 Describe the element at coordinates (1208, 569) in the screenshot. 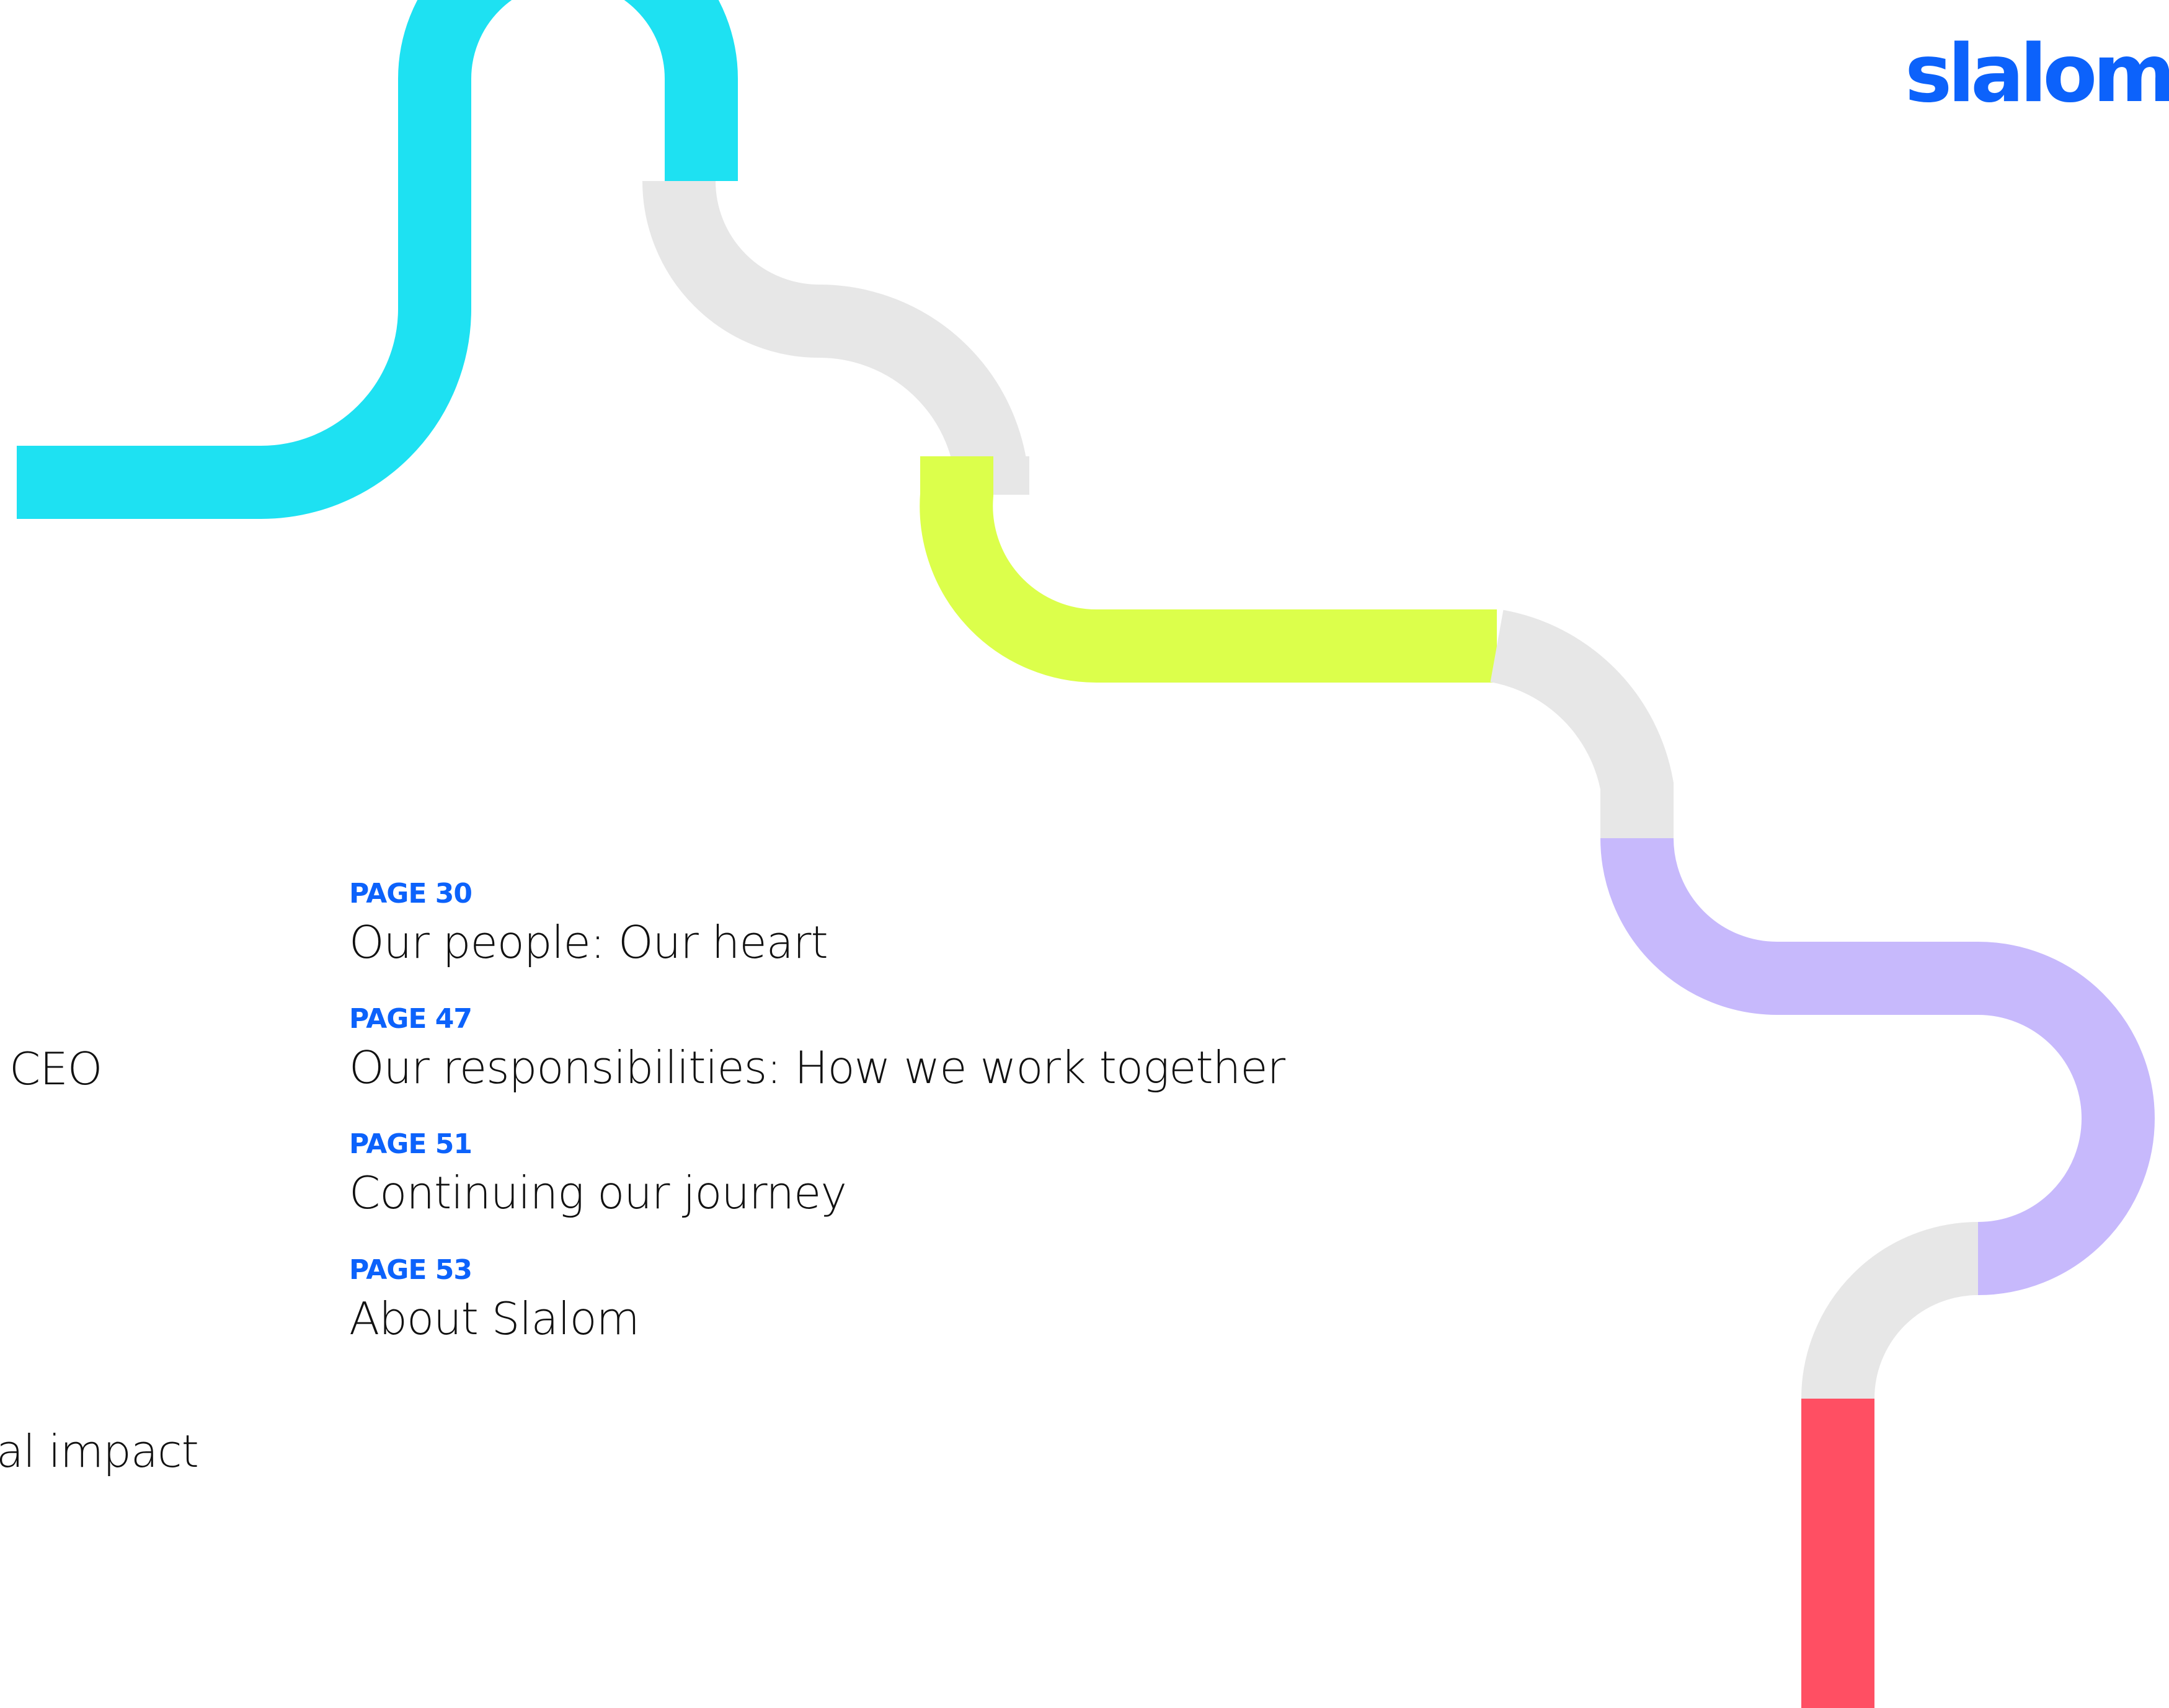

I see `path-segment-lime` at that location.